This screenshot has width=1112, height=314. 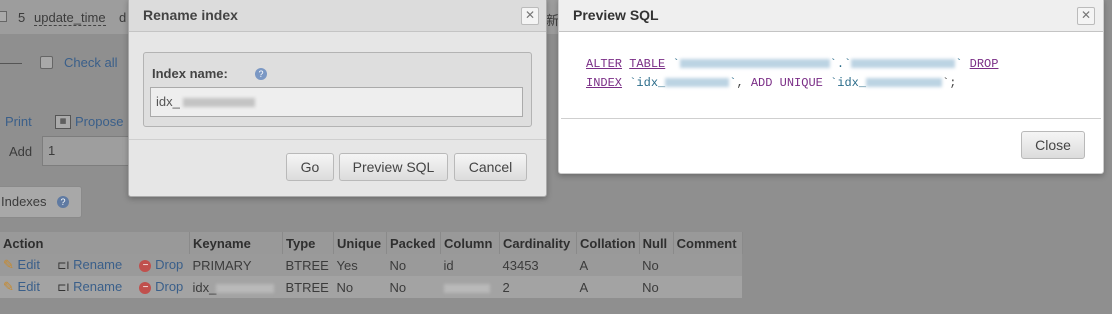 What do you see at coordinates (3, 16) in the screenshot?
I see `row-checkbox` at bounding box center [3, 16].